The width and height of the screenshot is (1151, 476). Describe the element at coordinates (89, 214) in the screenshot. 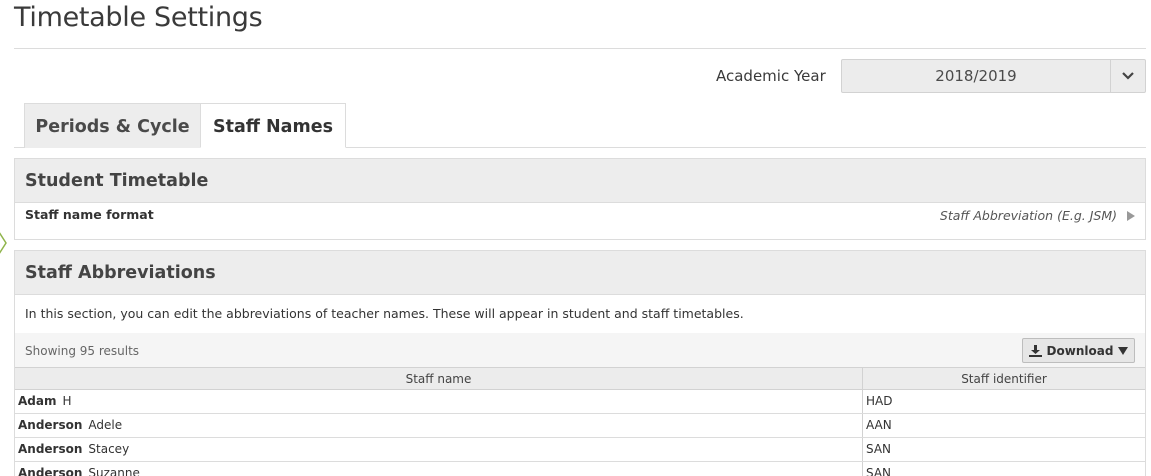

I see `staff-name-format-label: Staff name format` at that location.